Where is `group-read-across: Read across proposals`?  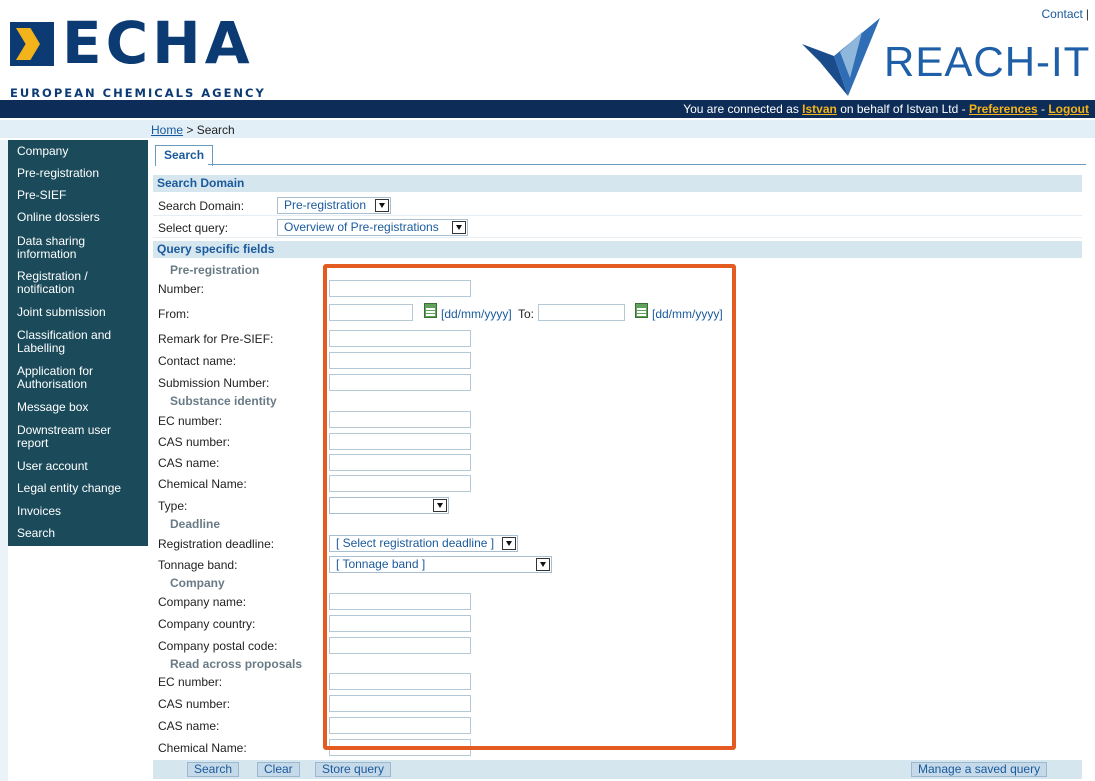
group-read-across: Read across proposals is located at coordinates (236, 664).